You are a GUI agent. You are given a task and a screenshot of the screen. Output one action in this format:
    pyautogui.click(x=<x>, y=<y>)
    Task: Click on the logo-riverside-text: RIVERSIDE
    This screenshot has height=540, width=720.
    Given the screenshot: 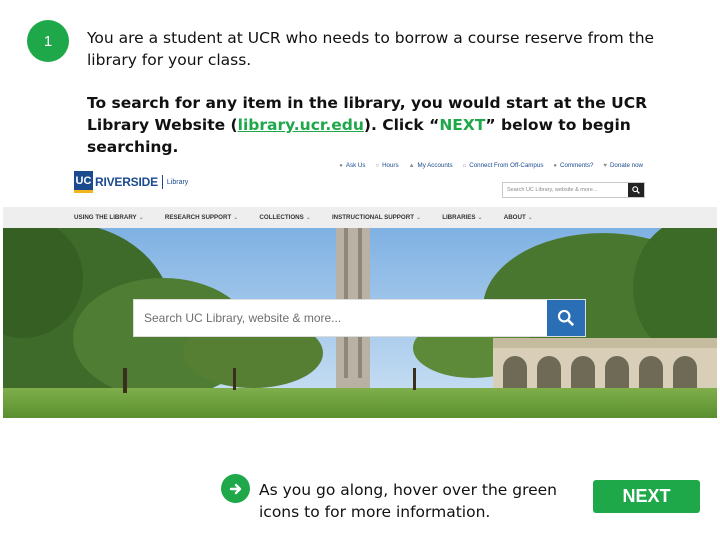 What is the action you would take?
    pyautogui.click(x=126, y=182)
    